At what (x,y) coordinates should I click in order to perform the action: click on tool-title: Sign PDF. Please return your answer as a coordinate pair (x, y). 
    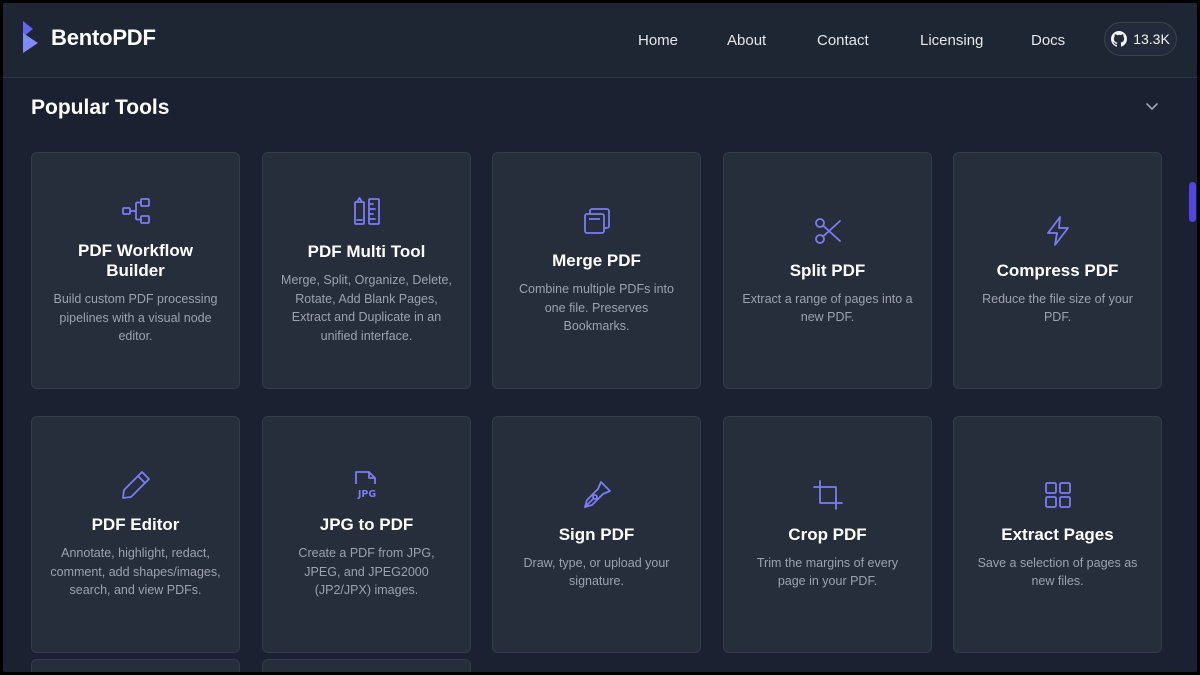
    Looking at the image, I should click on (596, 534).